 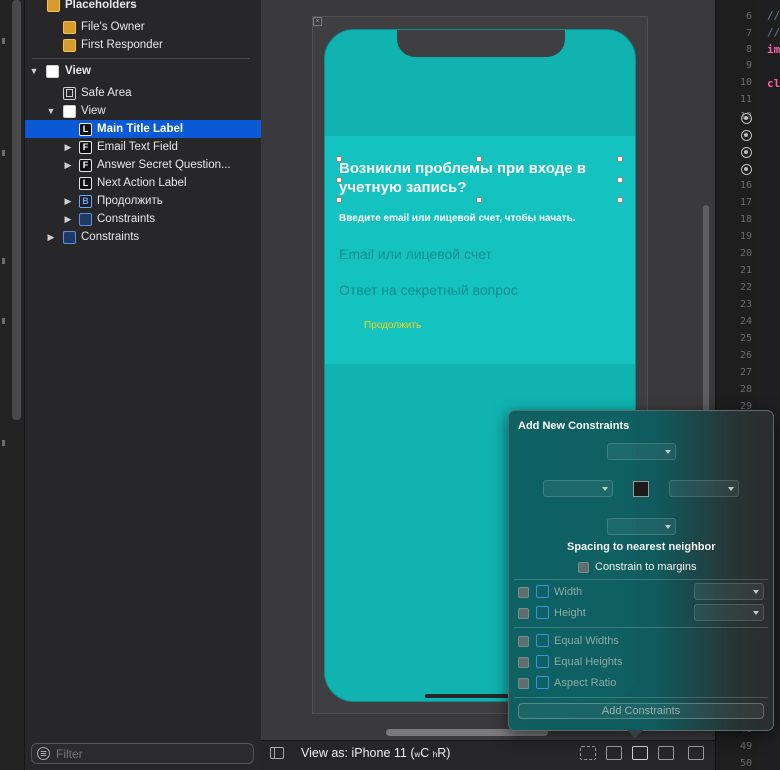 What do you see at coordinates (745, 287) in the screenshot?
I see `line-number: 22` at bounding box center [745, 287].